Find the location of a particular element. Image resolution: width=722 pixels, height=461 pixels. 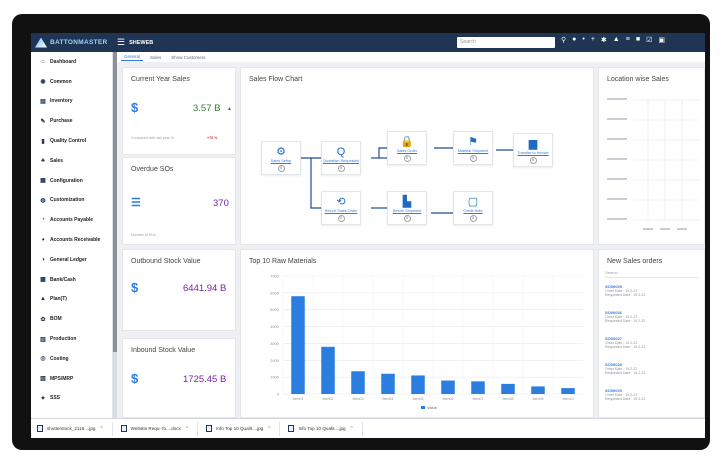

sidebar-item-sales: ♣ Sales is located at coordinates (71, 161).